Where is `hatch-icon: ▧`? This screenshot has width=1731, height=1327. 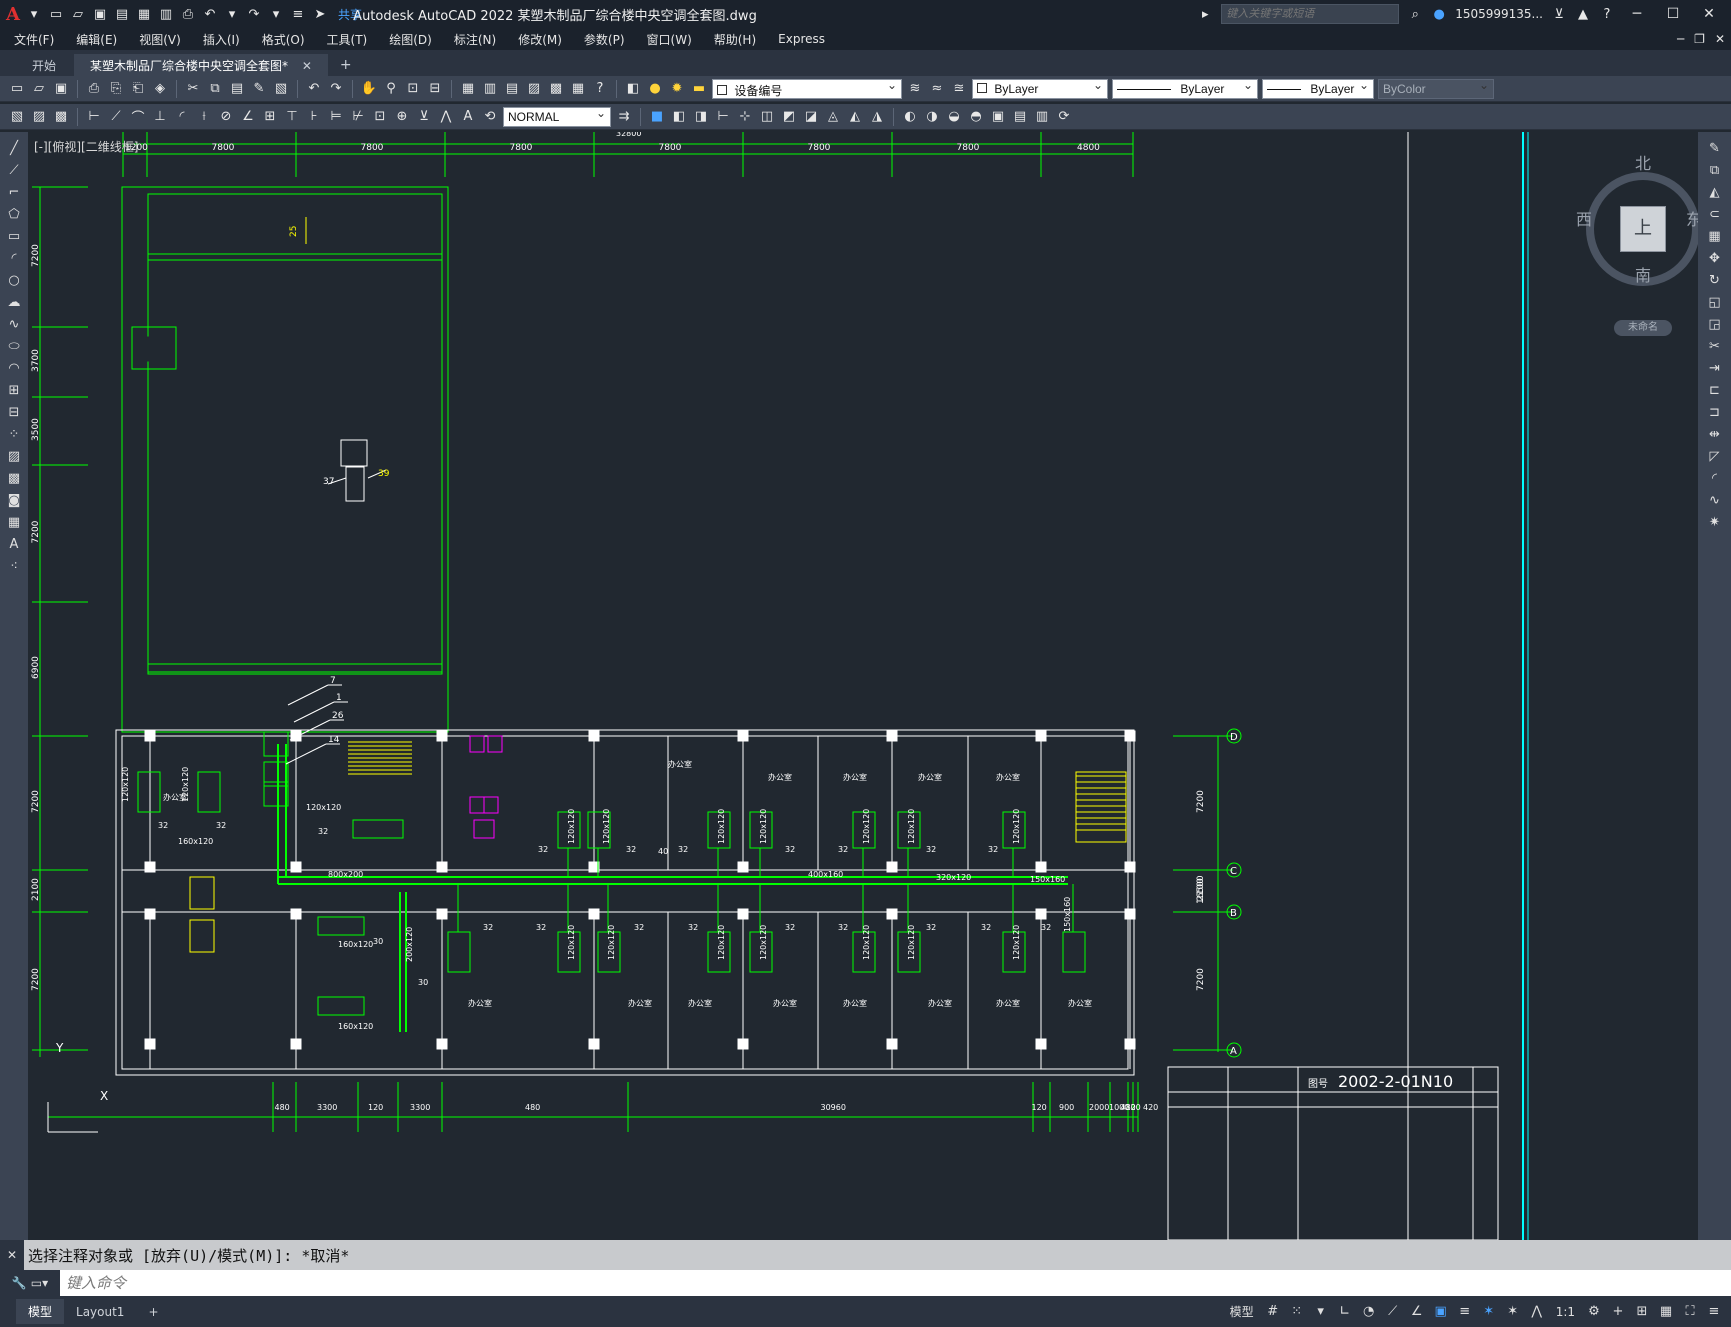
hatch-icon: ▧ is located at coordinates (17, 117).